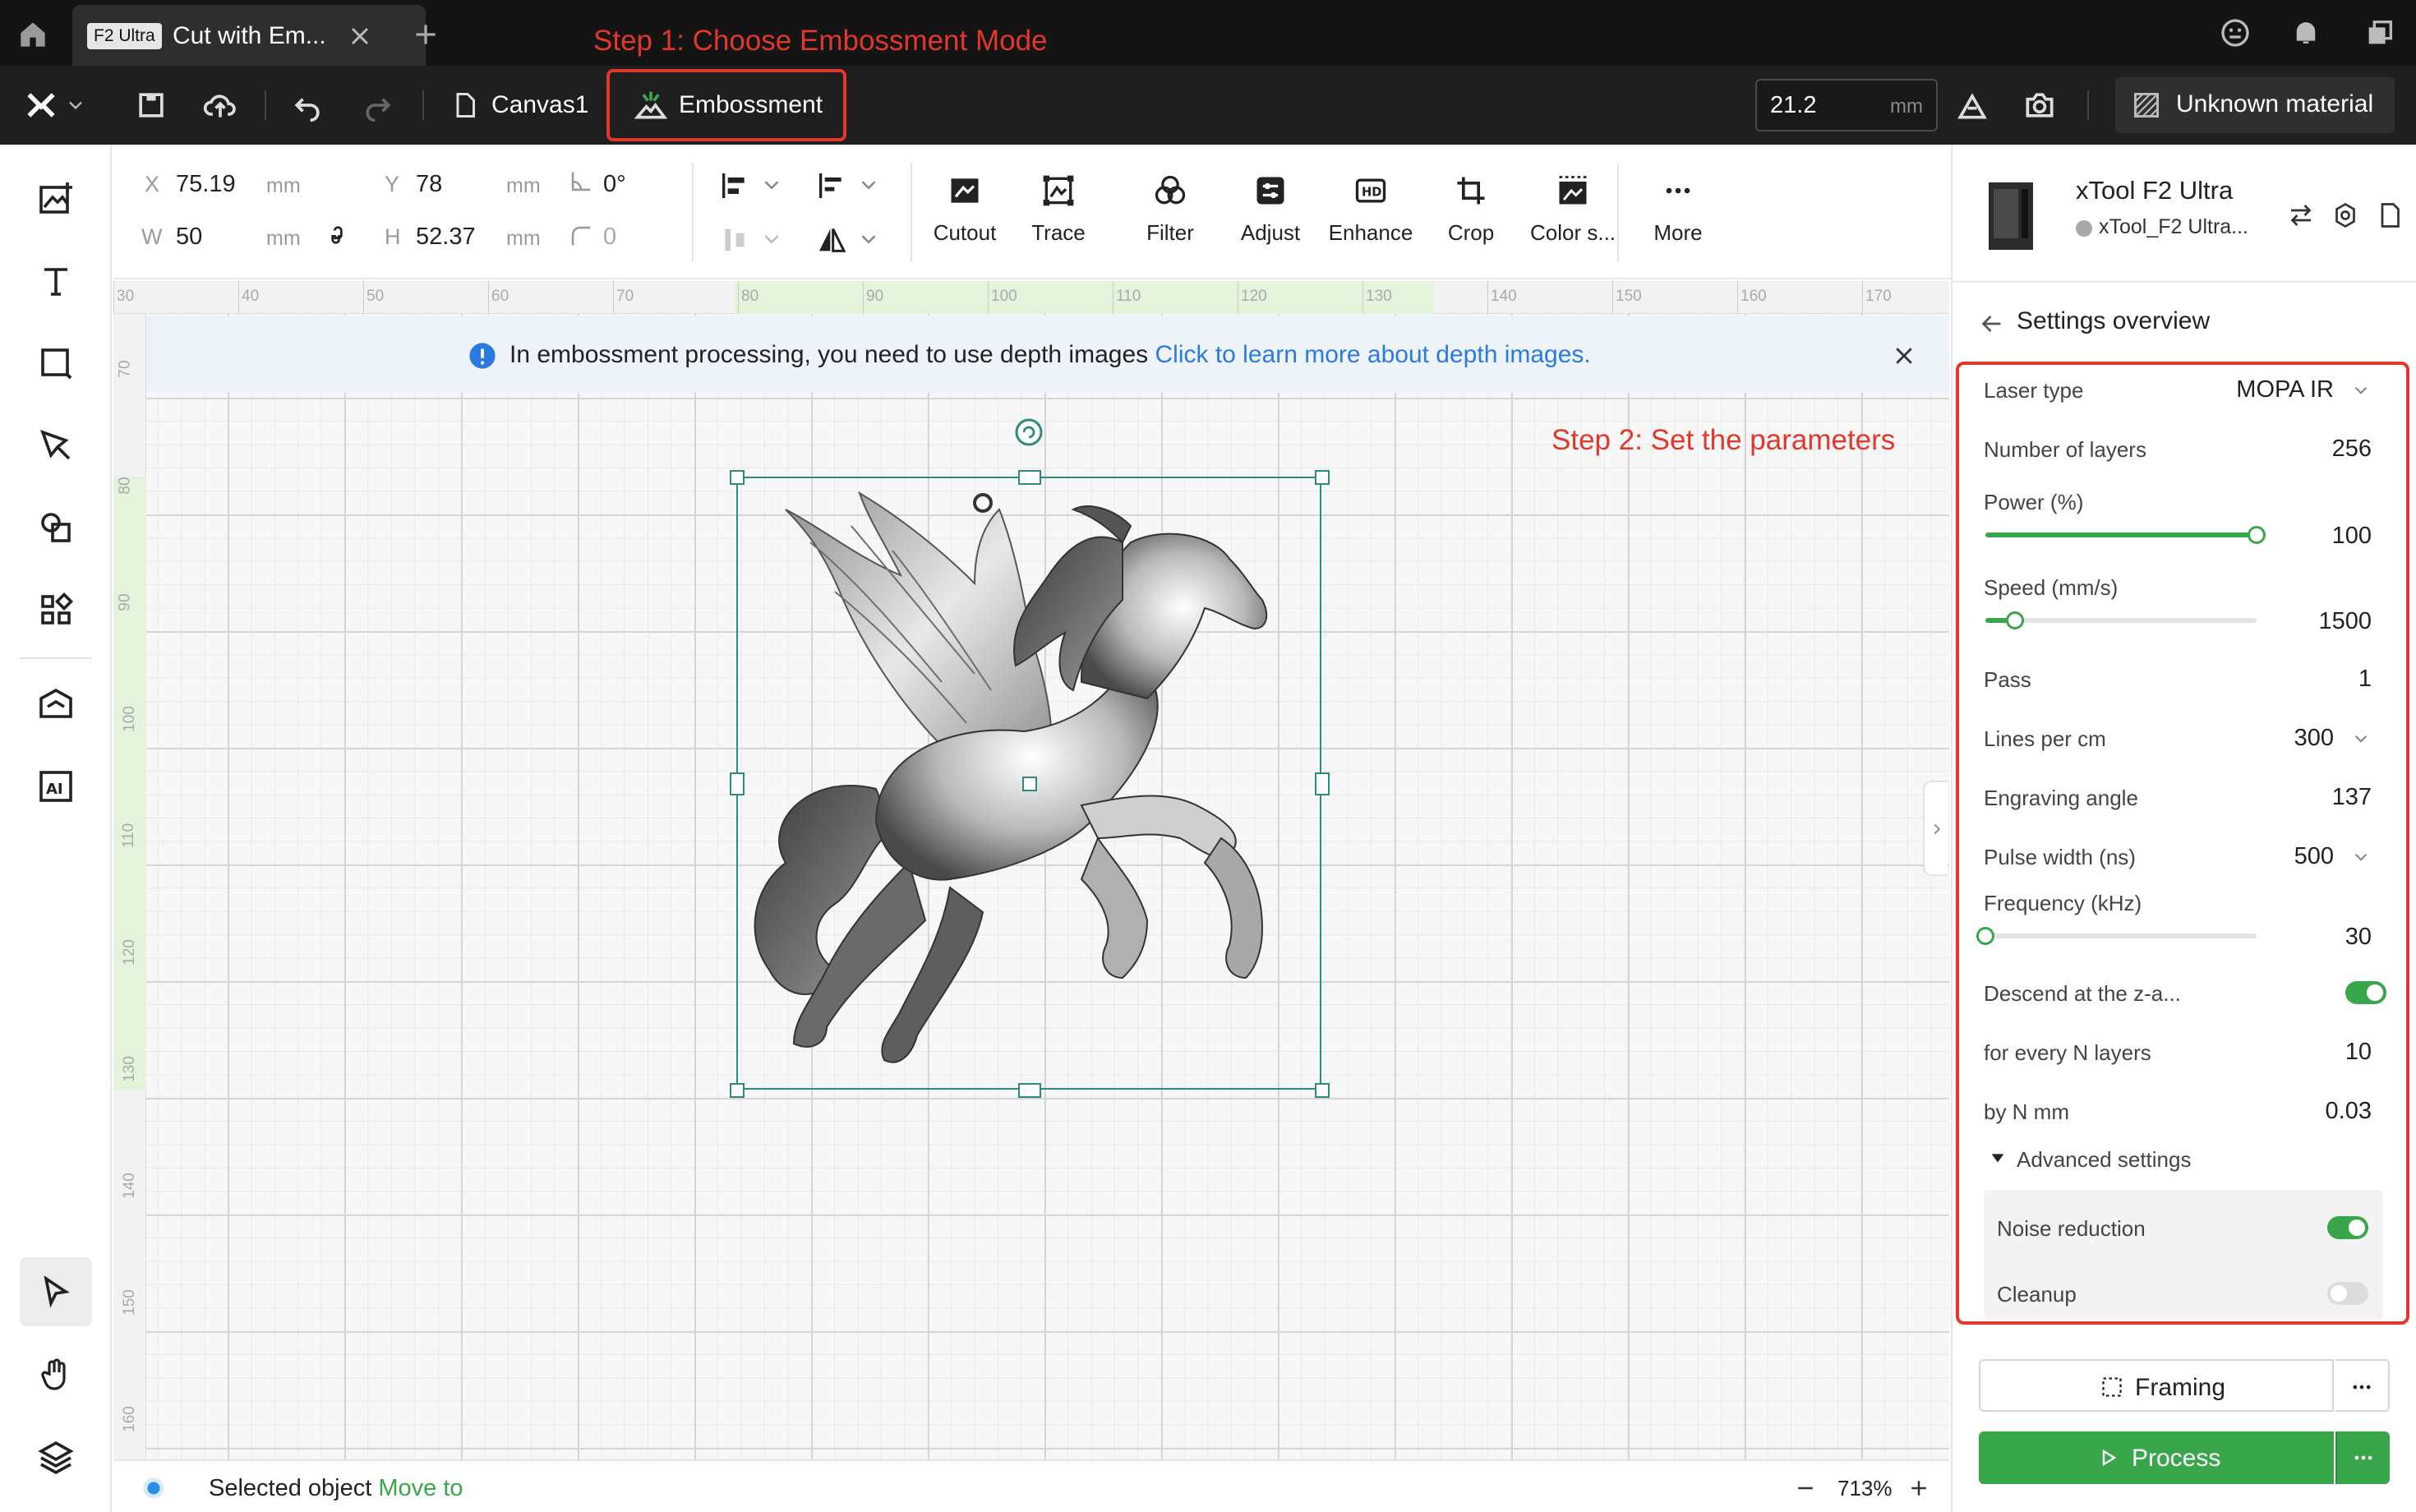 Image resolution: width=2416 pixels, height=1512 pixels. Describe the element at coordinates (1847, 105) in the screenshot. I see `material-thickness-input: 21.2 mm` at that location.